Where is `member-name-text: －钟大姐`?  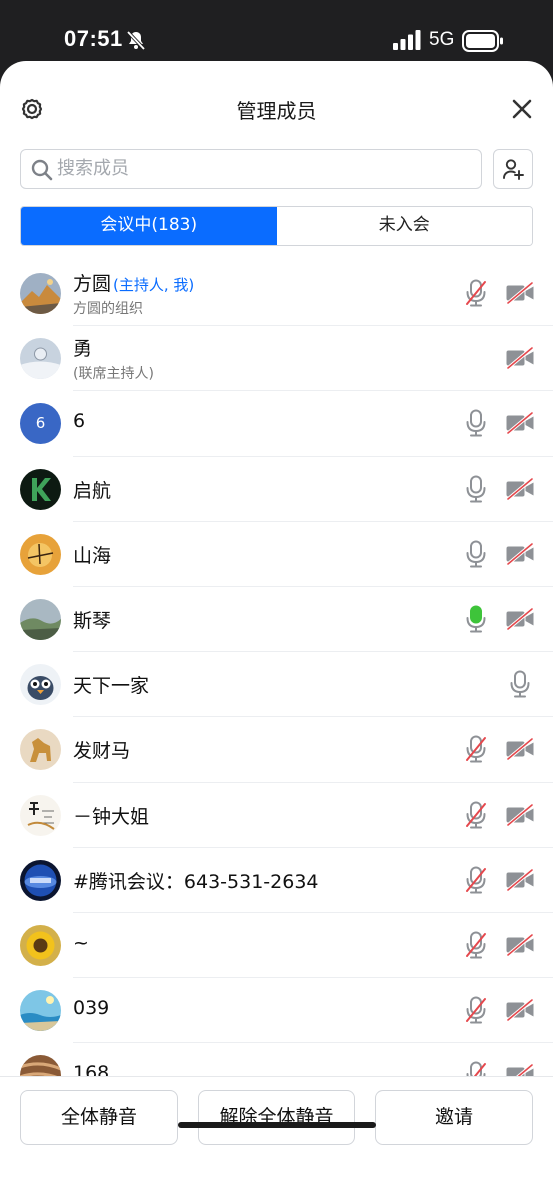
member-name-text: －钟大姐 is located at coordinates (111, 816).